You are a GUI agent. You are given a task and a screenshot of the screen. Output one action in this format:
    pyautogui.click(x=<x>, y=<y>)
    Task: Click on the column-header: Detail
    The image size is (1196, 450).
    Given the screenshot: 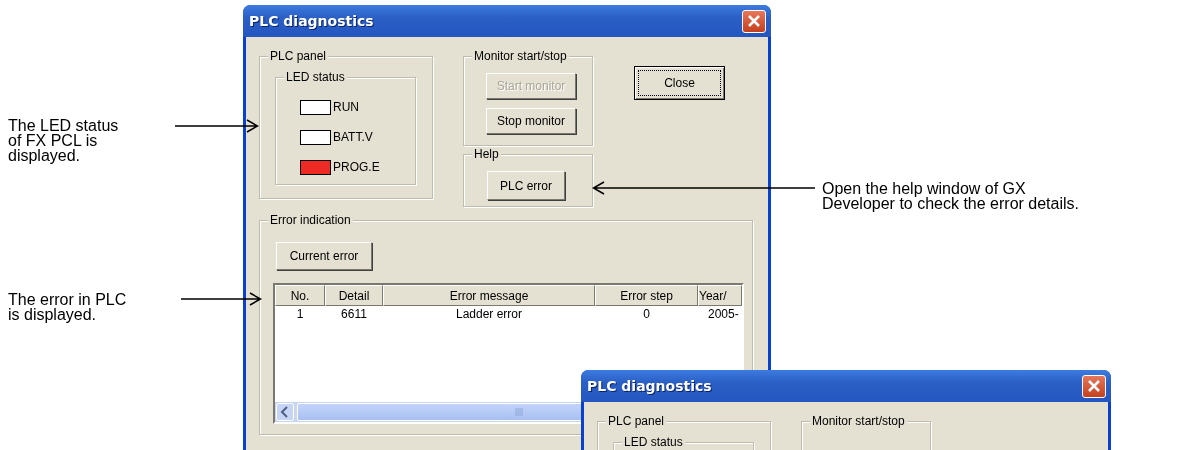 What is the action you would take?
    pyautogui.click(x=354, y=295)
    